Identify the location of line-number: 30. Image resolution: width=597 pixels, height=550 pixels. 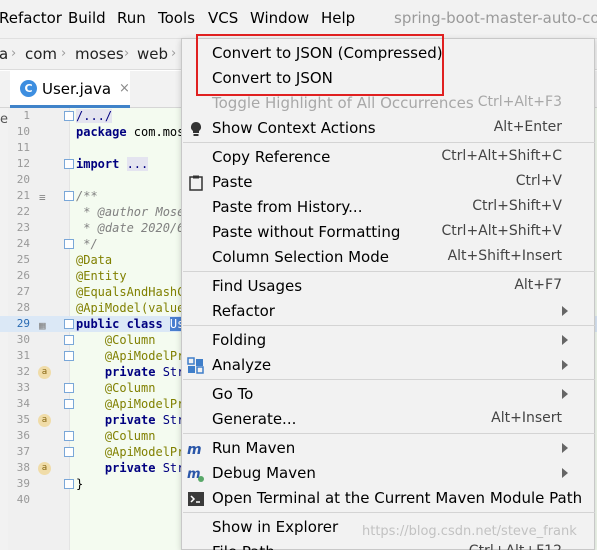
(23, 339).